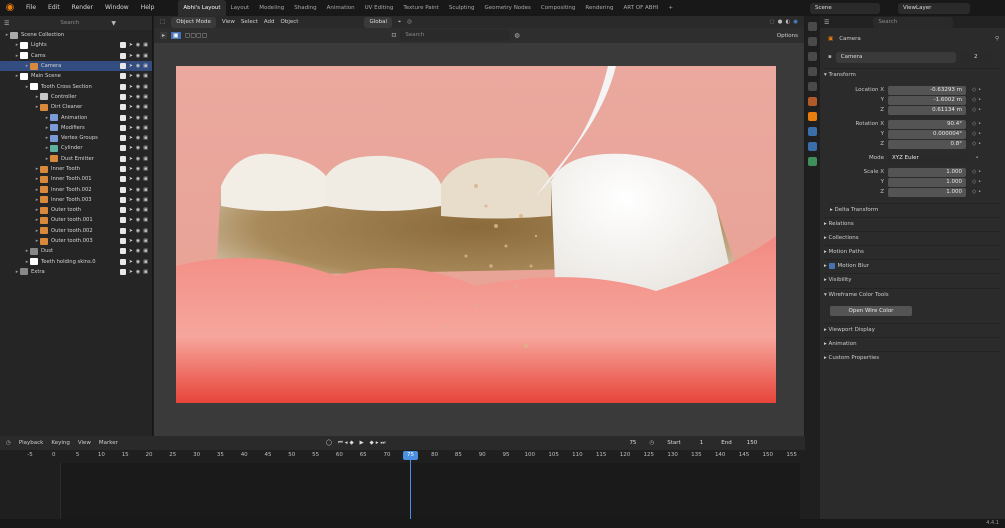 The image size is (1005, 528). What do you see at coordinates (812, 161) in the screenshot?
I see `data-tab-icon` at bounding box center [812, 161].